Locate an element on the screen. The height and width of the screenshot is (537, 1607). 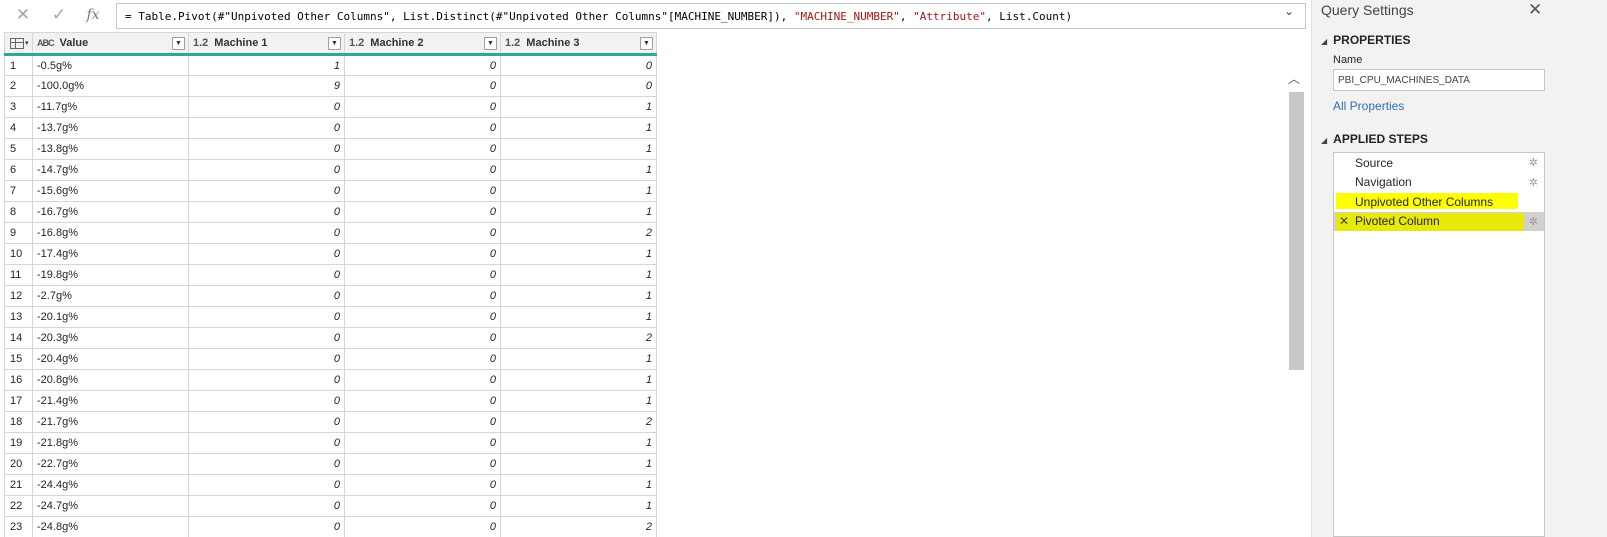
table-cell: -24.4g% is located at coordinates (110, 485).